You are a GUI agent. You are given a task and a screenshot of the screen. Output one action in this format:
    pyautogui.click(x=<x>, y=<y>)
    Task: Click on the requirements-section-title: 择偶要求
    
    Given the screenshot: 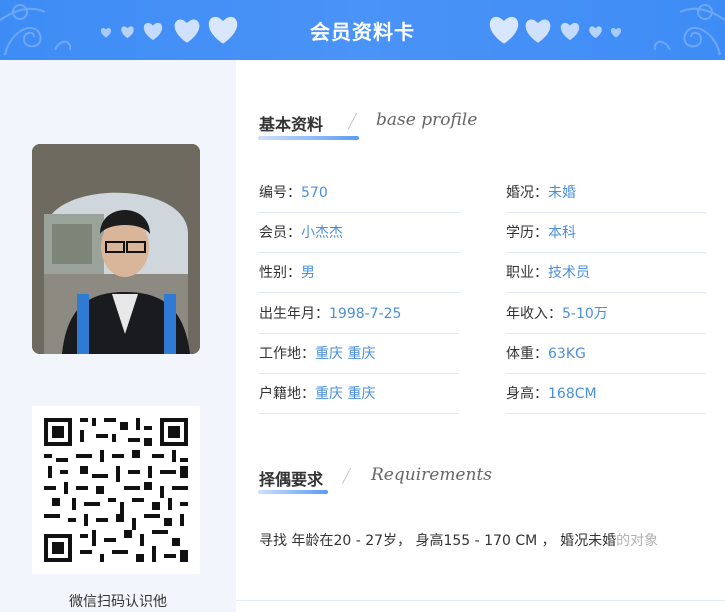 What is the action you would take?
    pyautogui.click(x=291, y=479)
    